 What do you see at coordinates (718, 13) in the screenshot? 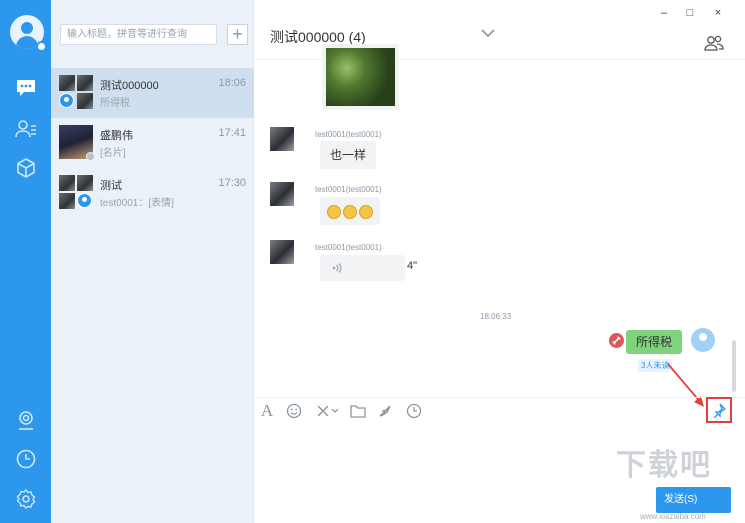
I see `close-button: ×` at bounding box center [718, 13].